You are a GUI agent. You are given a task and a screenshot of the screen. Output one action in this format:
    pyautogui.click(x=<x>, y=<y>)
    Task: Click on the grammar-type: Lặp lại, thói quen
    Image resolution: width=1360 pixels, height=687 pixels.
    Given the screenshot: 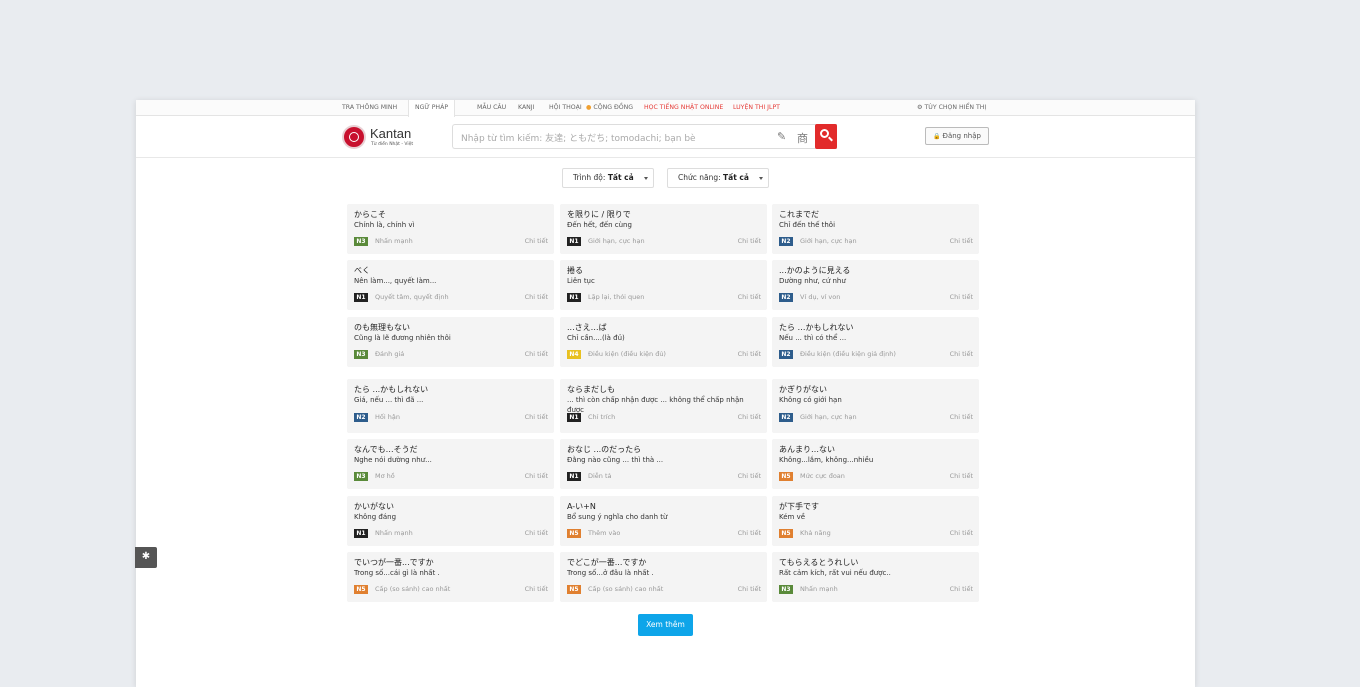 What is the action you would take?
    pyautogui.click(x=616, y=297)
    